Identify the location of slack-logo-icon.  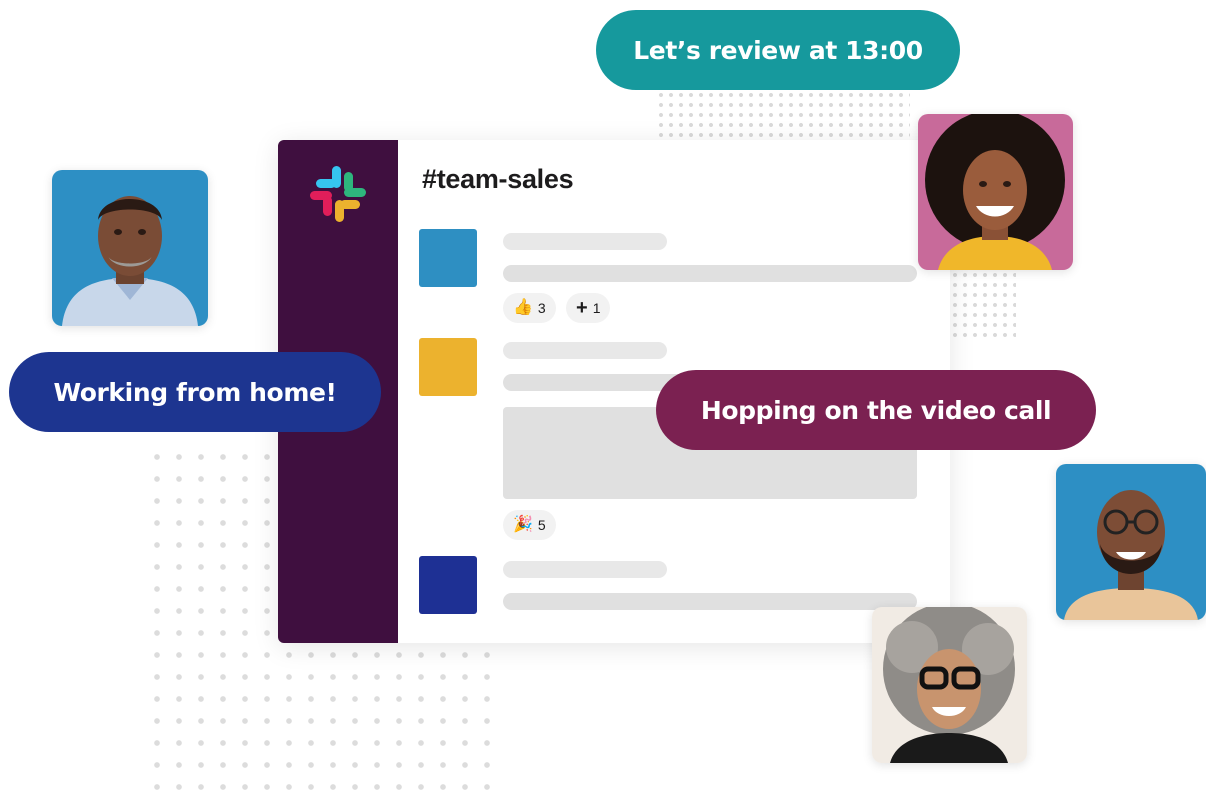
(338, 194).